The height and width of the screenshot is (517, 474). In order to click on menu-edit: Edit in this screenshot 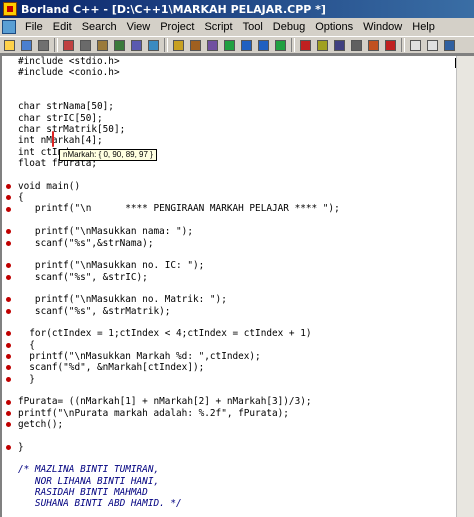, I will do `click(62, 27)`.